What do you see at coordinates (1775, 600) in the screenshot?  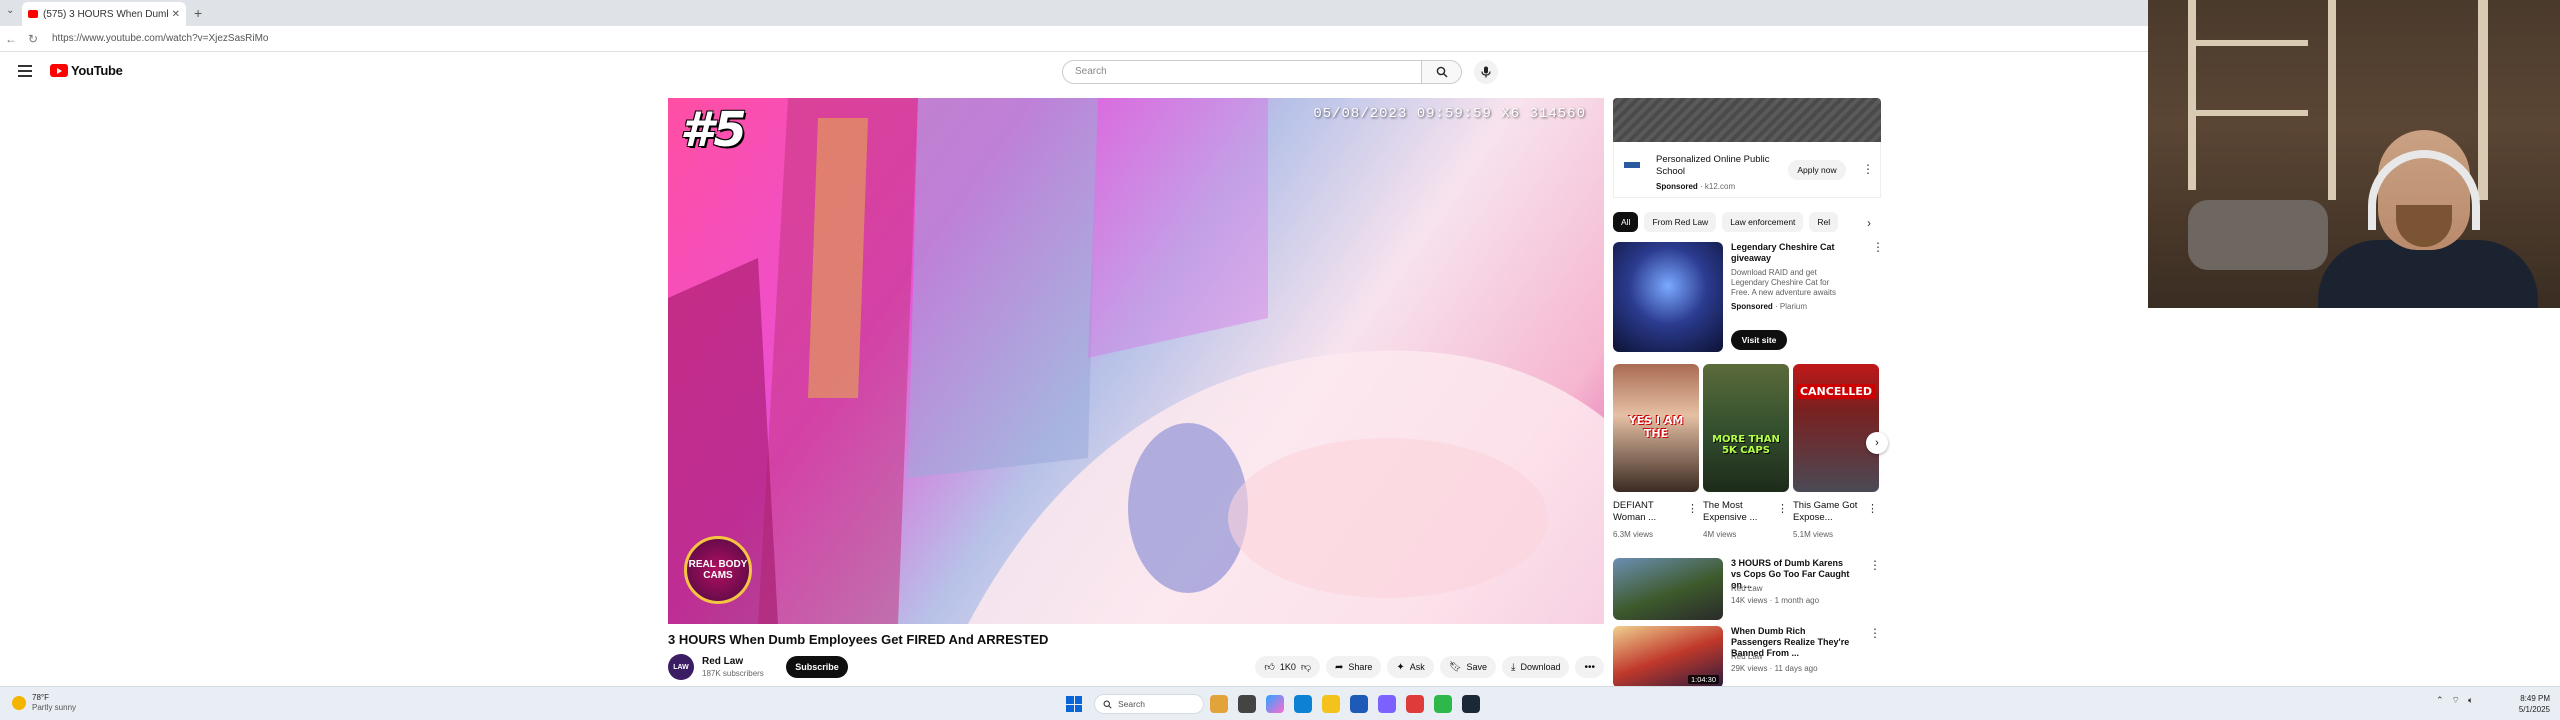 I see `video-meta: 14K views · 1 month ago` at bounding box center [1775, 600].